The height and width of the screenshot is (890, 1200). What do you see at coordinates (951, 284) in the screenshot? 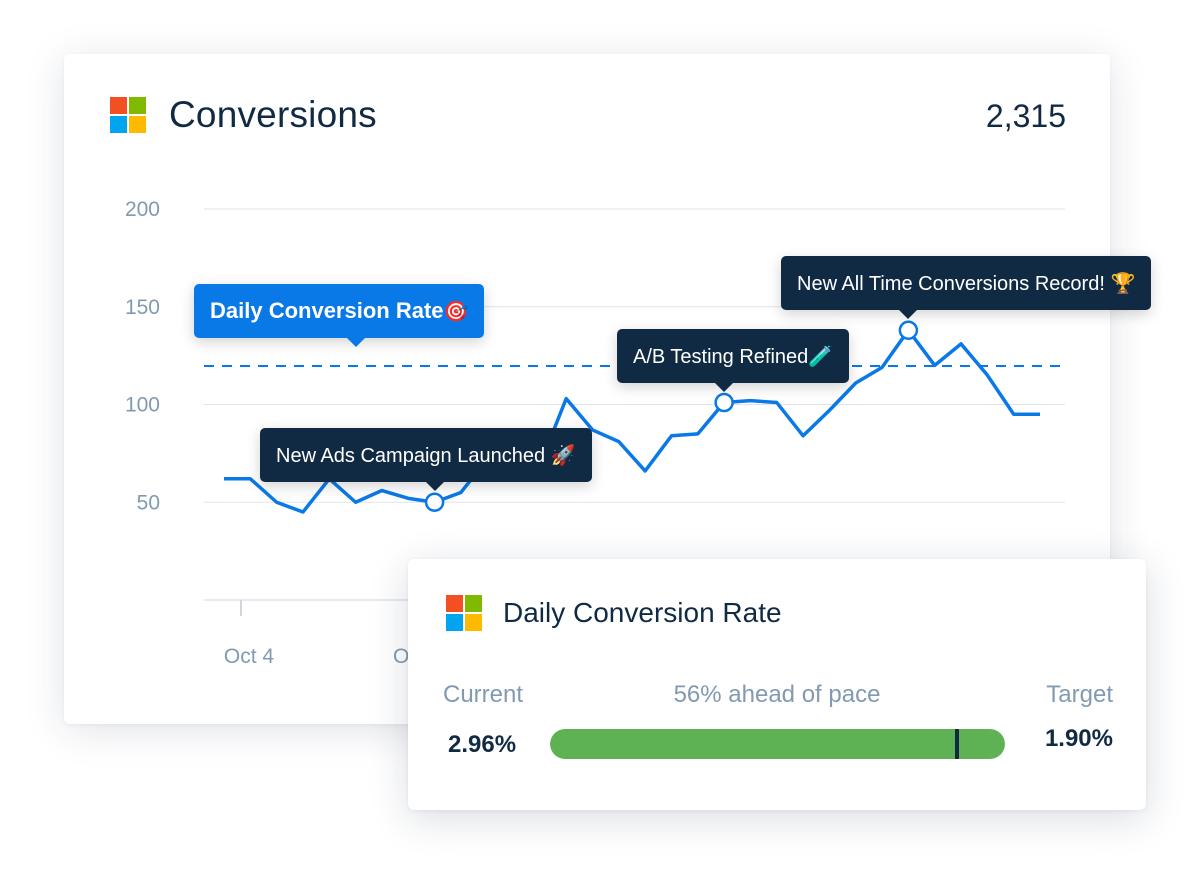
I see `record-callout-label: New All Time Conversions Record!` at bounding box center [951, 284].